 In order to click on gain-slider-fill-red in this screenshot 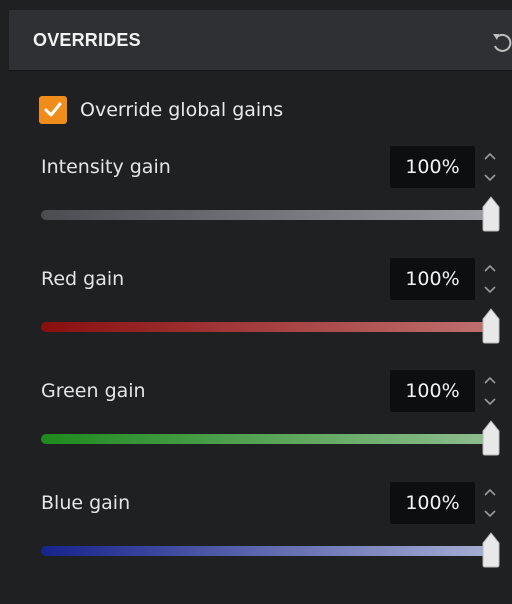, I will do `click(267, 327)`.